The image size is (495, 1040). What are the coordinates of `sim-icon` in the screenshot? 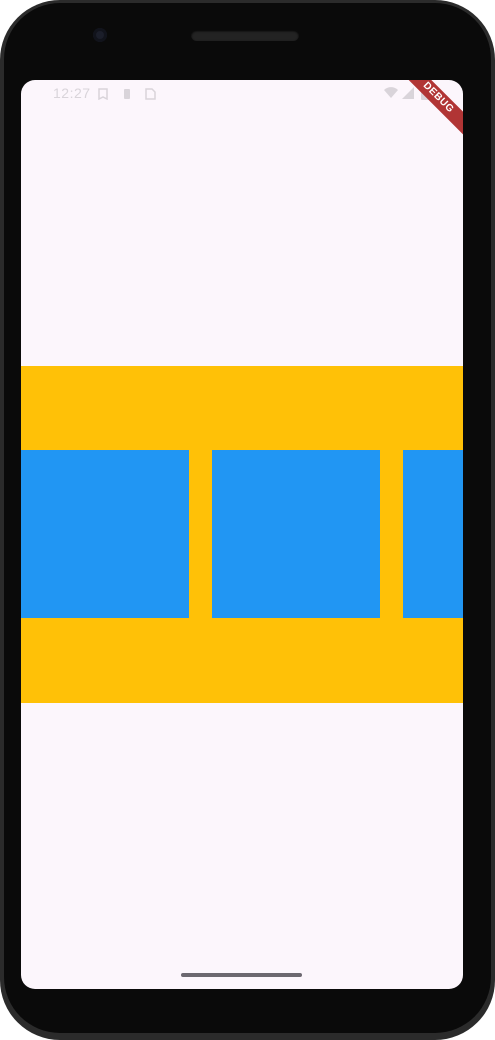 It's located at (150, 93).